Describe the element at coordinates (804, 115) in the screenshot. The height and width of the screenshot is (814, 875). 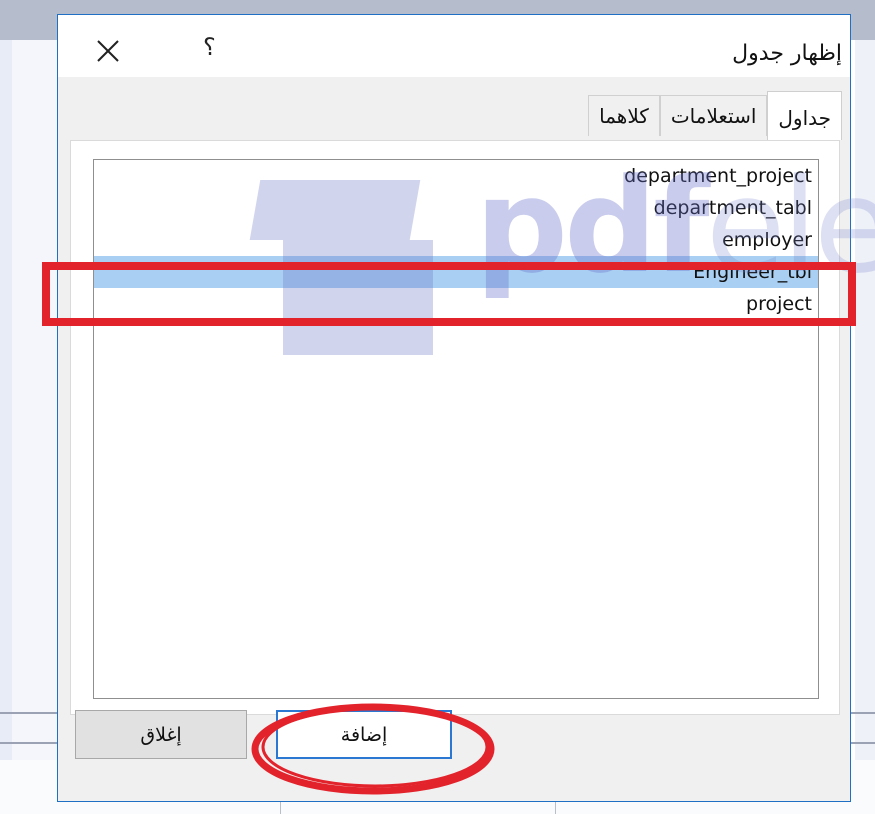
I see `tab-tables: جداول` at that location.